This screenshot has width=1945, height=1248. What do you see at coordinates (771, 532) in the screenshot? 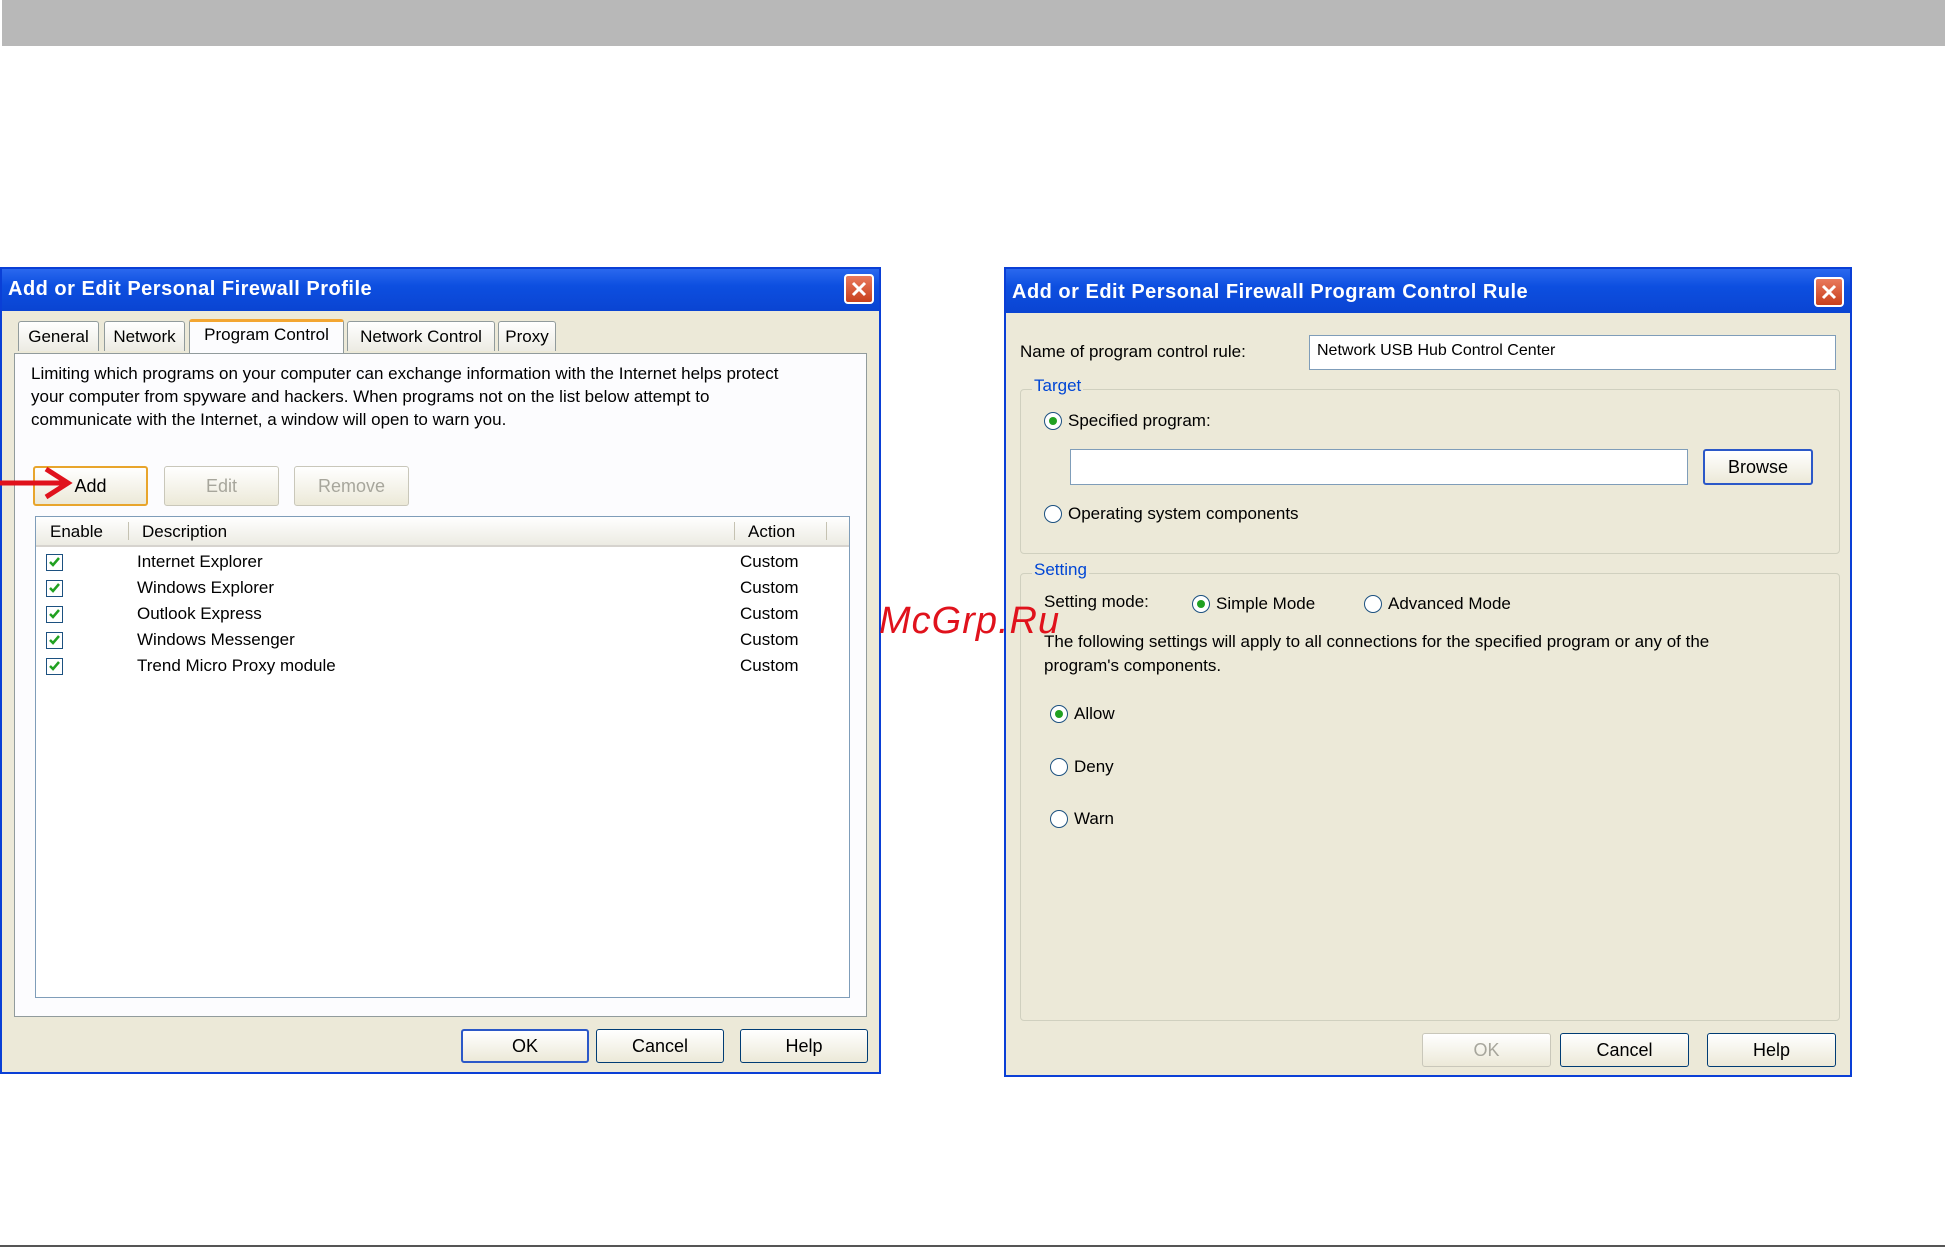
I see `column-action: Action` at bounding box center [771, 532].